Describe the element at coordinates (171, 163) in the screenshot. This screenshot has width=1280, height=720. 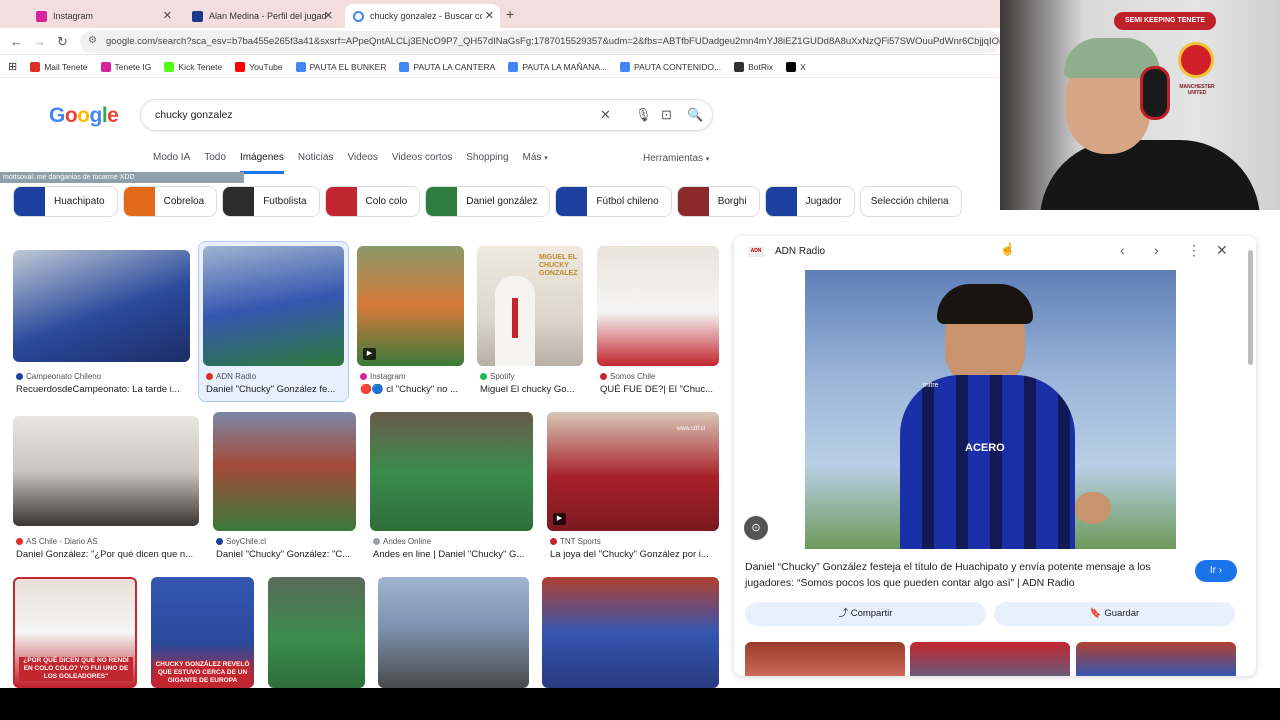
I see `tab-modo-ia: Modo IA` at that location.